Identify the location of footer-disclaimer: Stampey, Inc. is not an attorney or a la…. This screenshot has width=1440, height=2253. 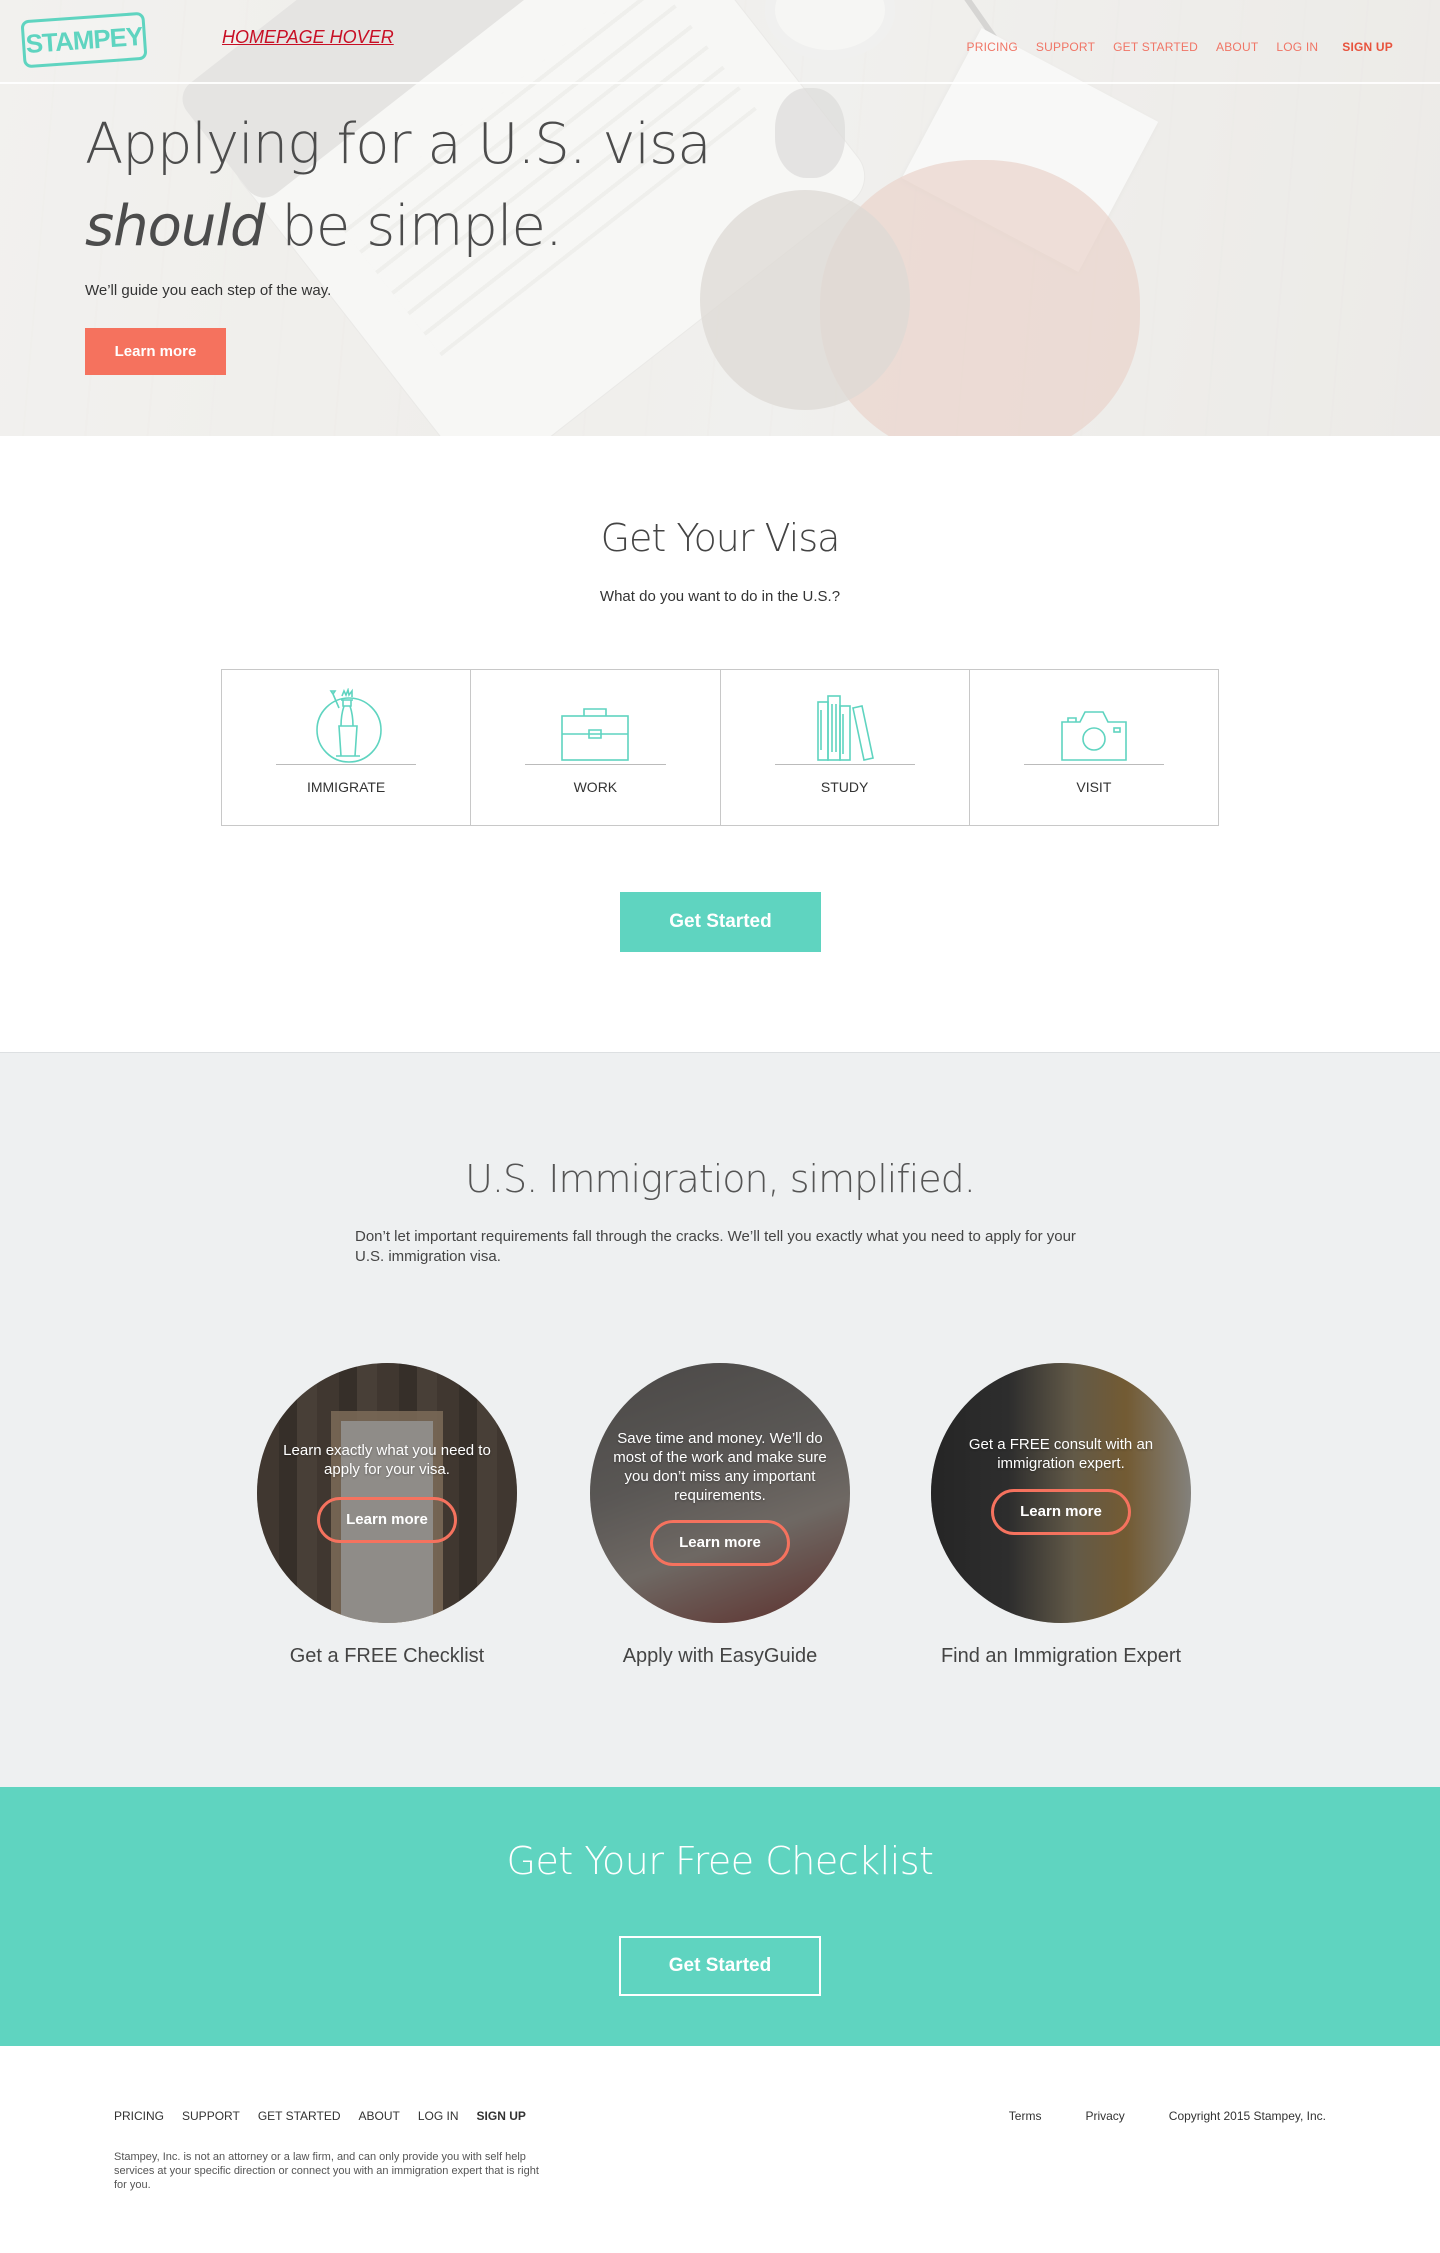
(326, 2171).